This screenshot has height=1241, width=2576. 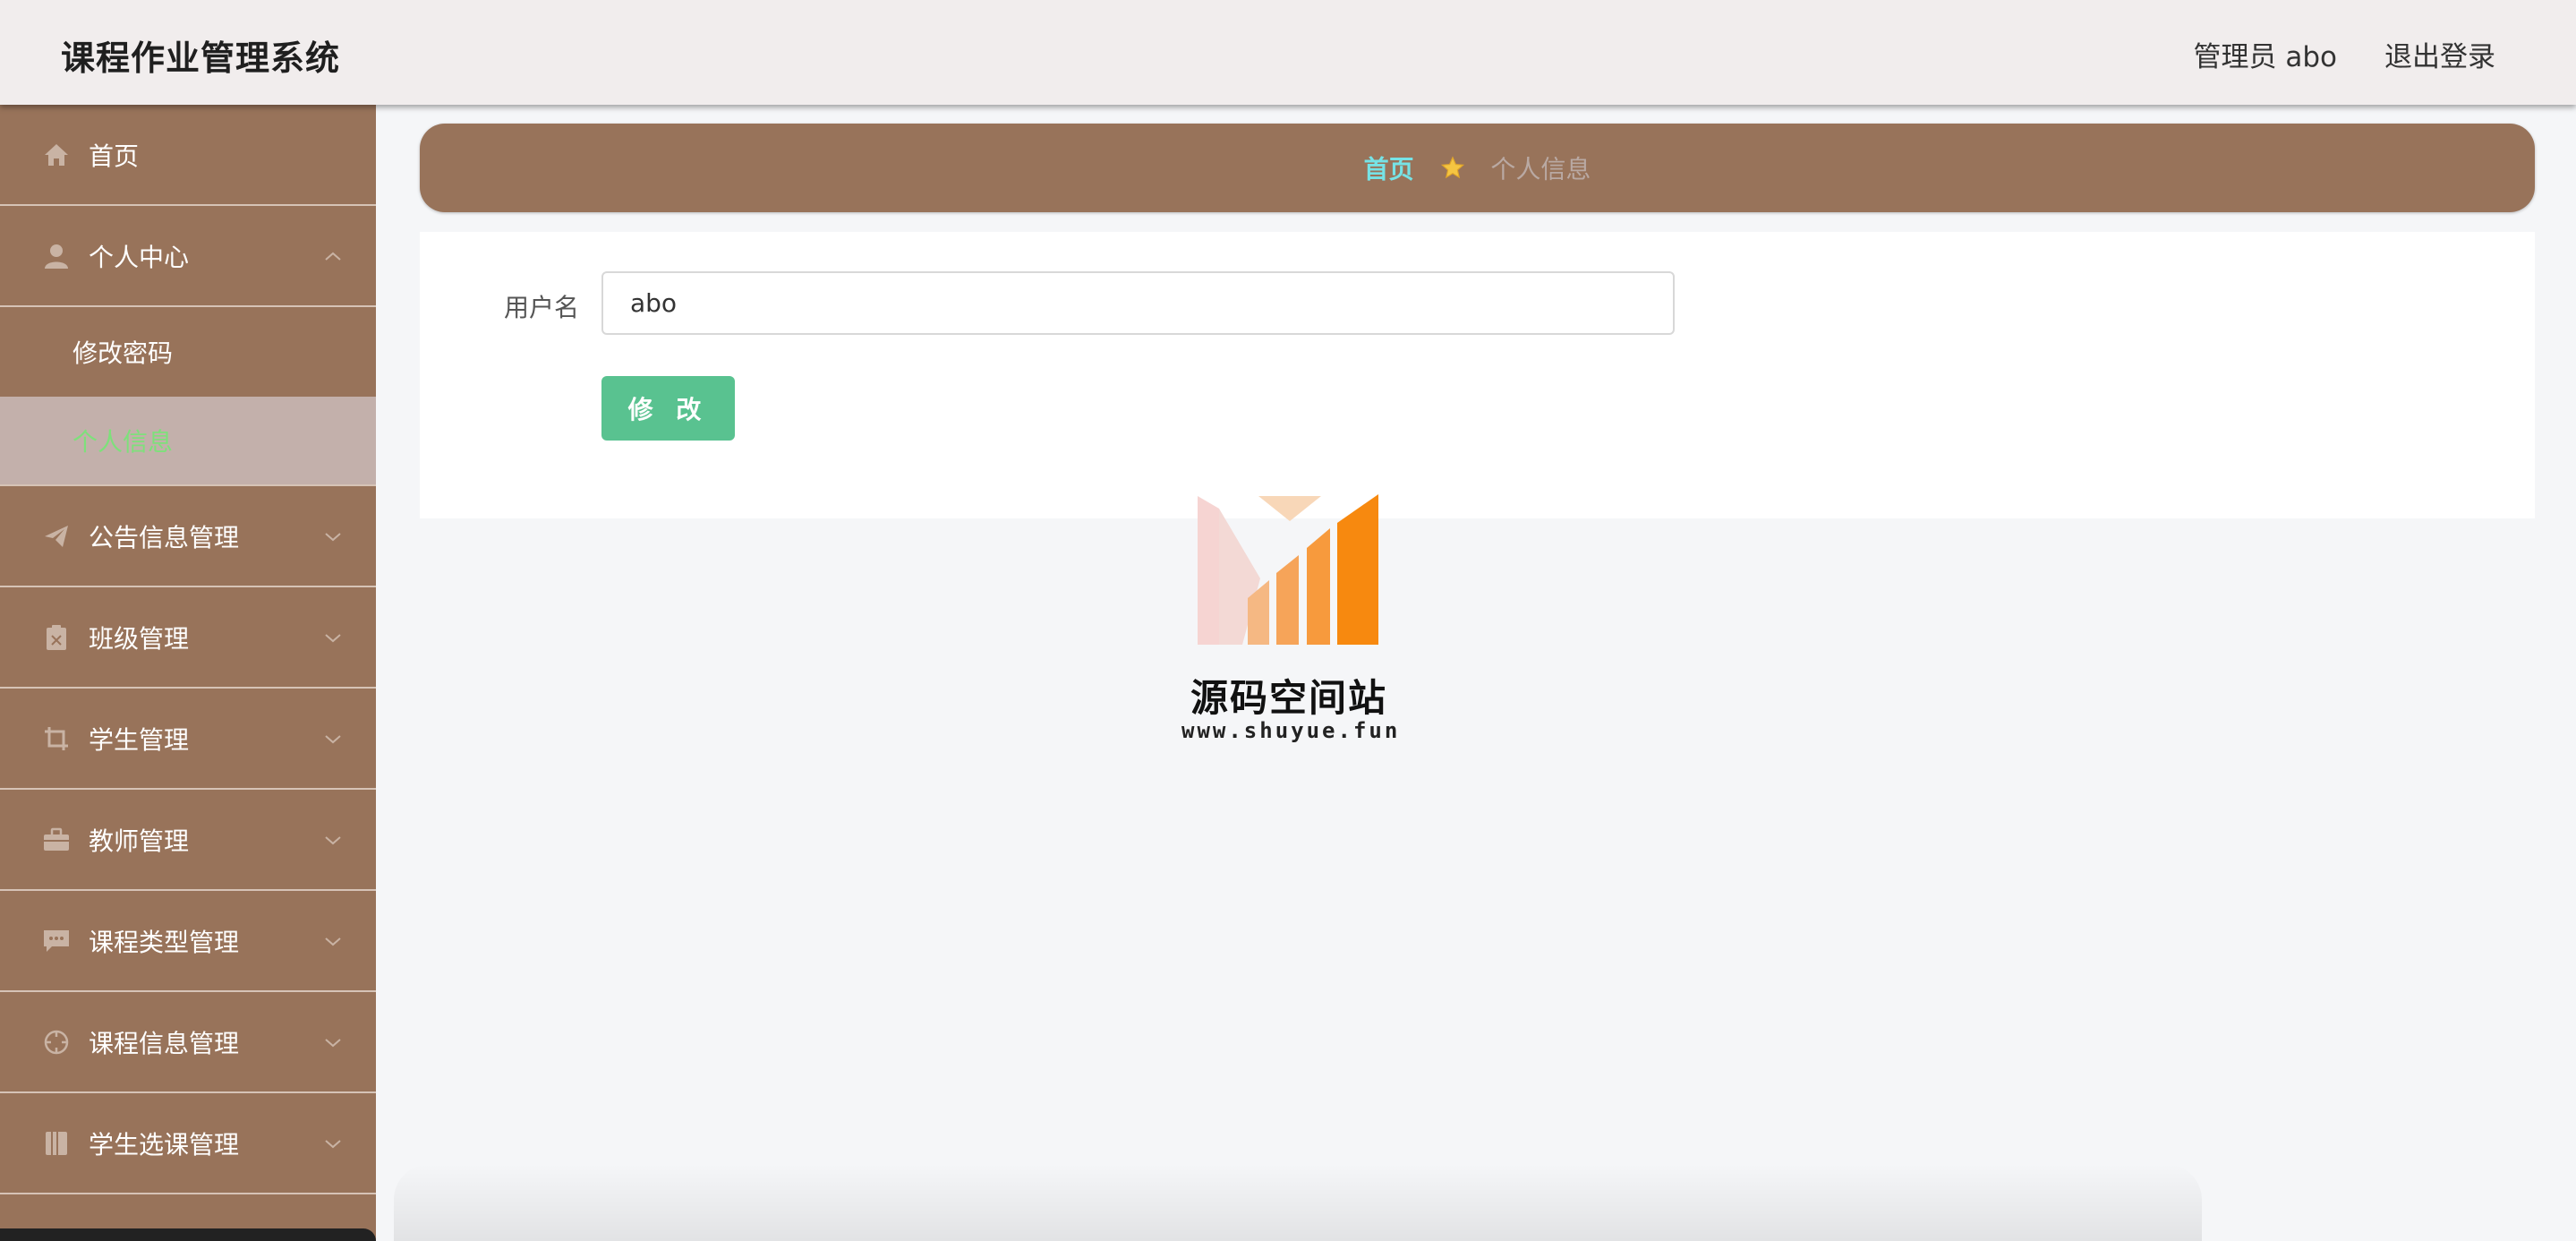 What do you see at coordinates (2265, 57) in the screenshot?
I see `current-user-label: 管理员 abo` at bounding box center [2265, 57].